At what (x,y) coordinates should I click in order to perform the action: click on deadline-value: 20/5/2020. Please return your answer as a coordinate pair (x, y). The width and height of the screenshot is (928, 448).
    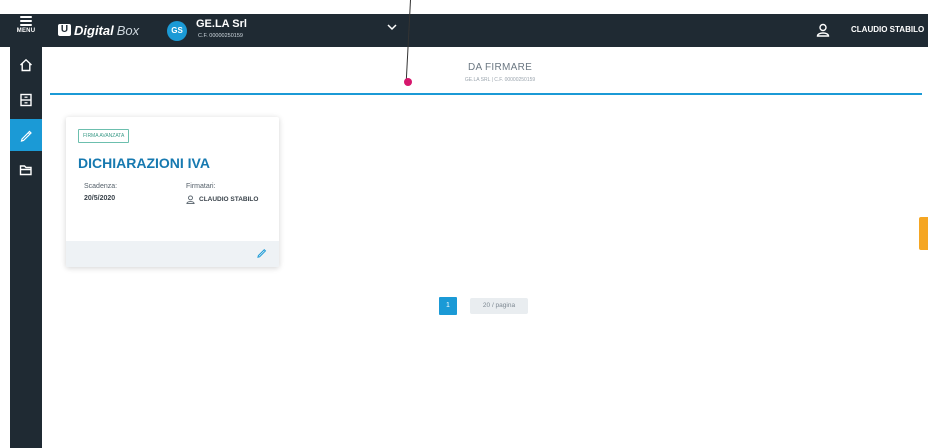
    Looking at the image, I should click on (100, 198).